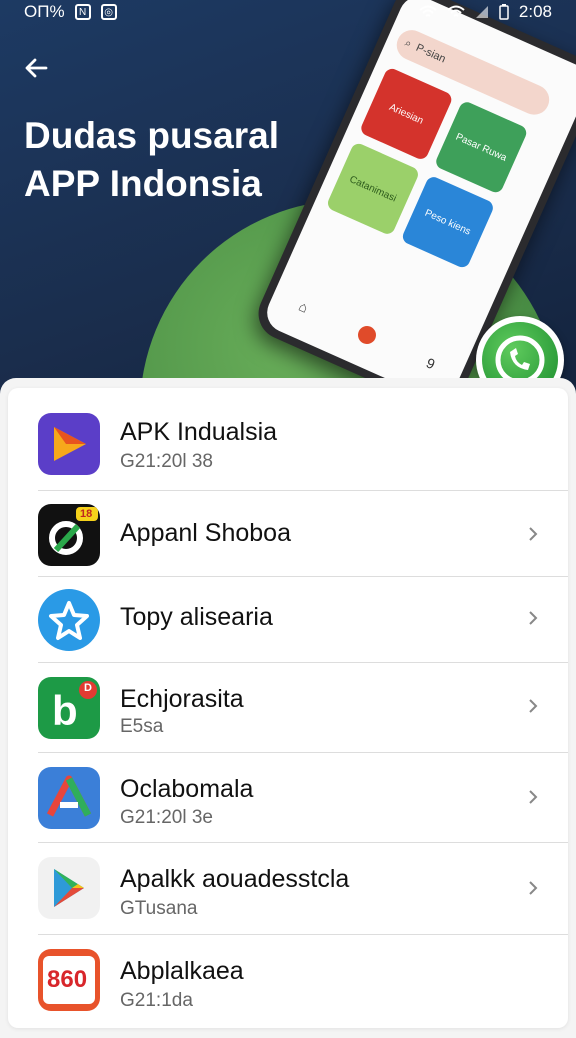  I want to click on list-item: APK Indualsia G21:20l 38, so click(288, 438).